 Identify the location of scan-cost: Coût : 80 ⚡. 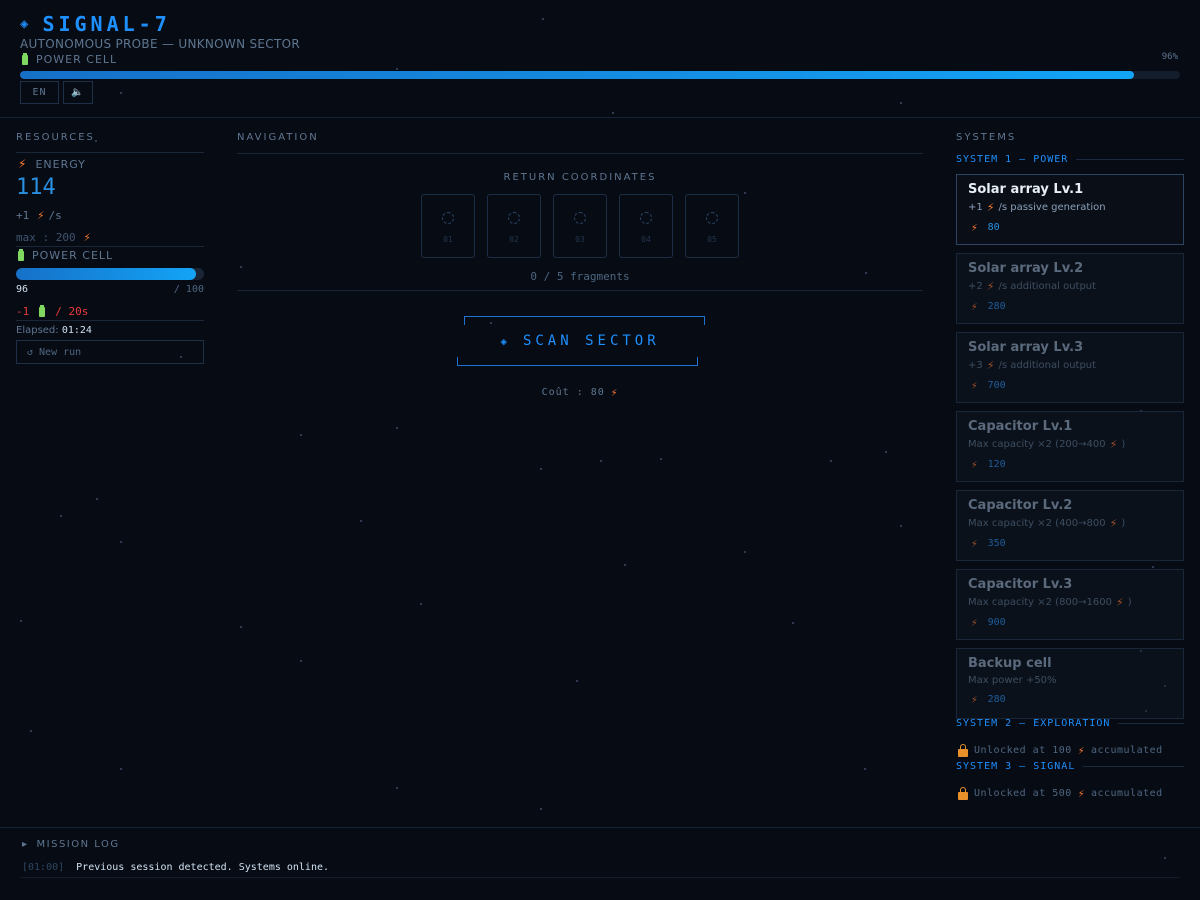
(580, 392).